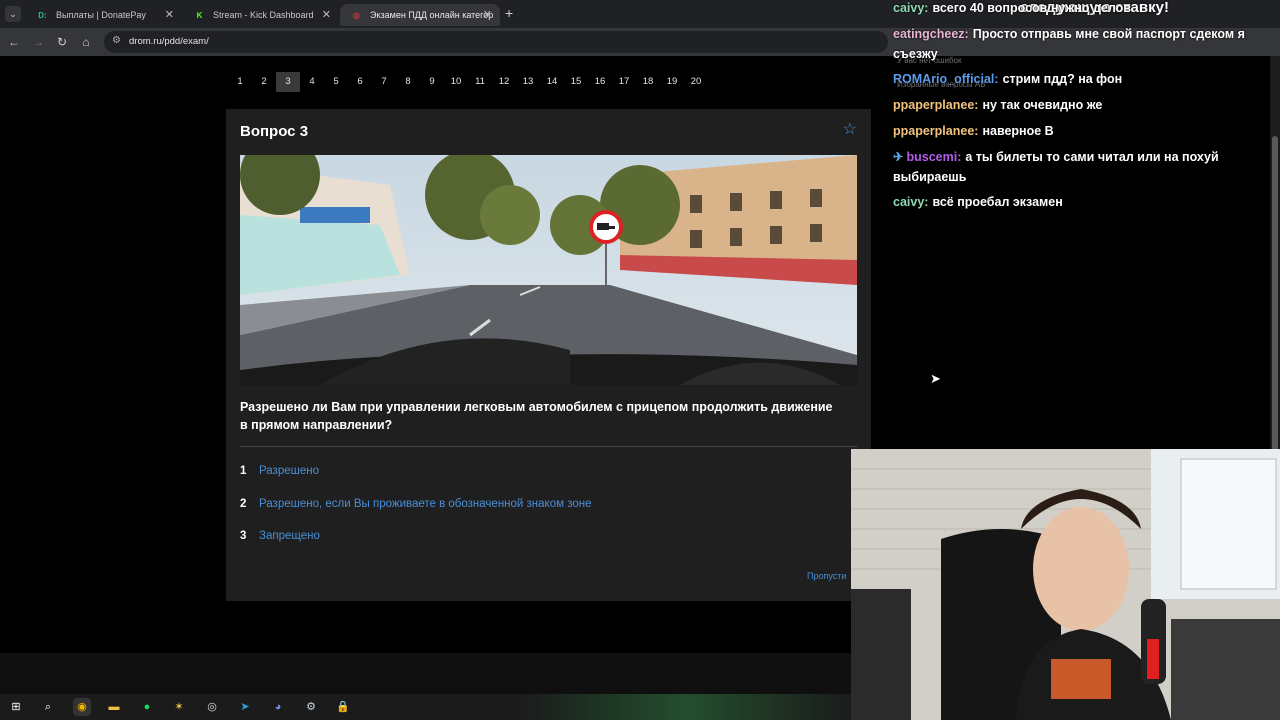 The height and width of the screenshot is (720, 1280). Describe the element at coordinates (240, 82) in the screenshot. I see `pager-item-1: 1` at that location.